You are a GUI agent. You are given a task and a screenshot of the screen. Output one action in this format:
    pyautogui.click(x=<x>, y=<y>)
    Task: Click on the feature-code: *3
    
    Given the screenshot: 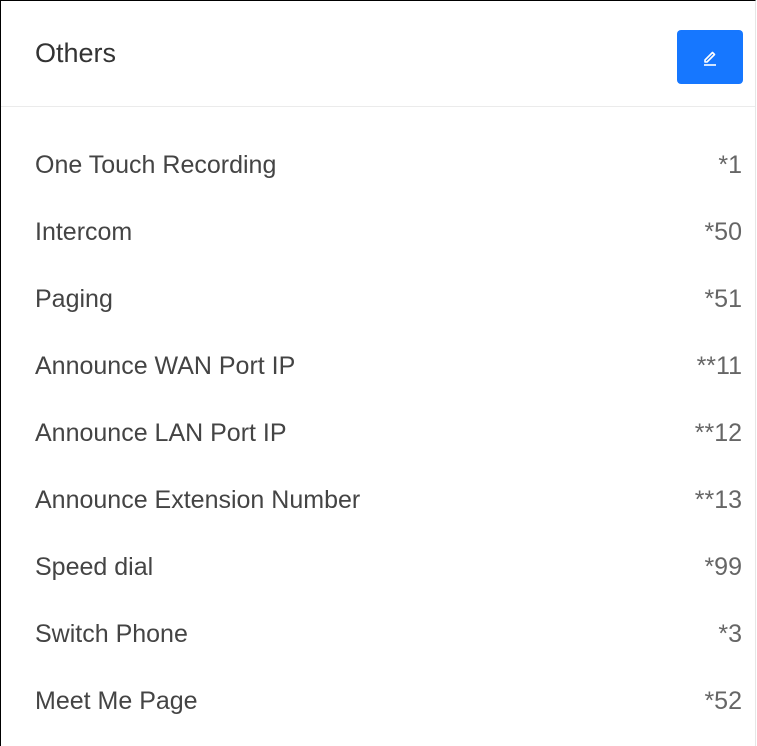 What is the action you would take?
    pyautogui.click(x=730, y=634)
    